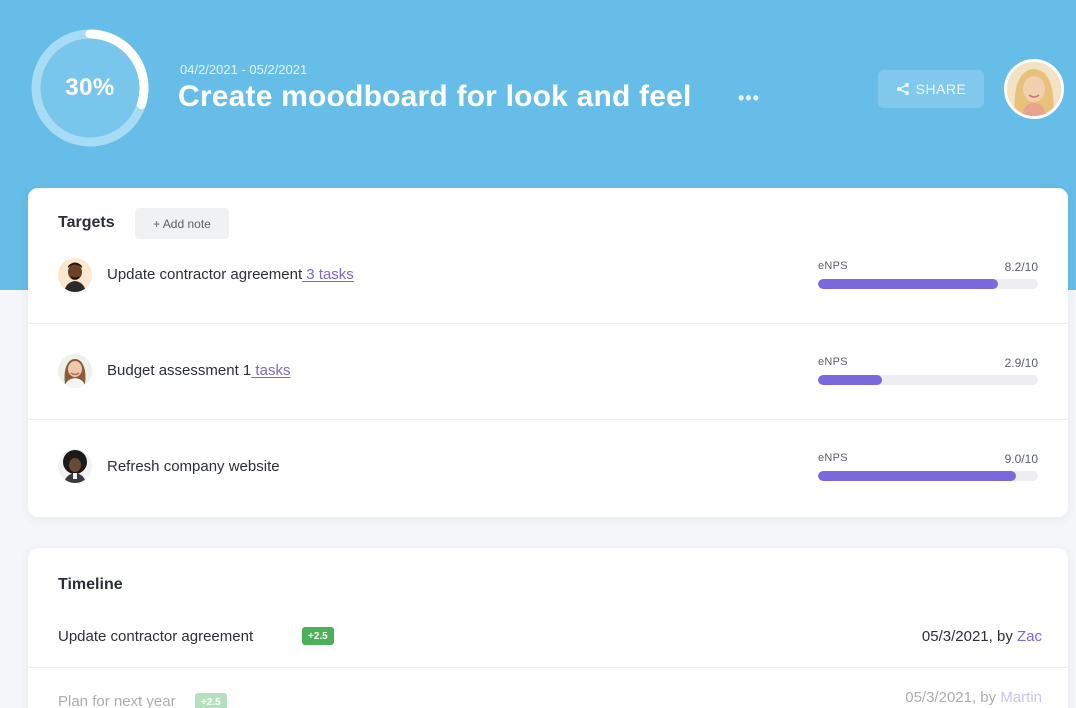  I want to click on tasks-link: 3 tasks, so click(328, 274).